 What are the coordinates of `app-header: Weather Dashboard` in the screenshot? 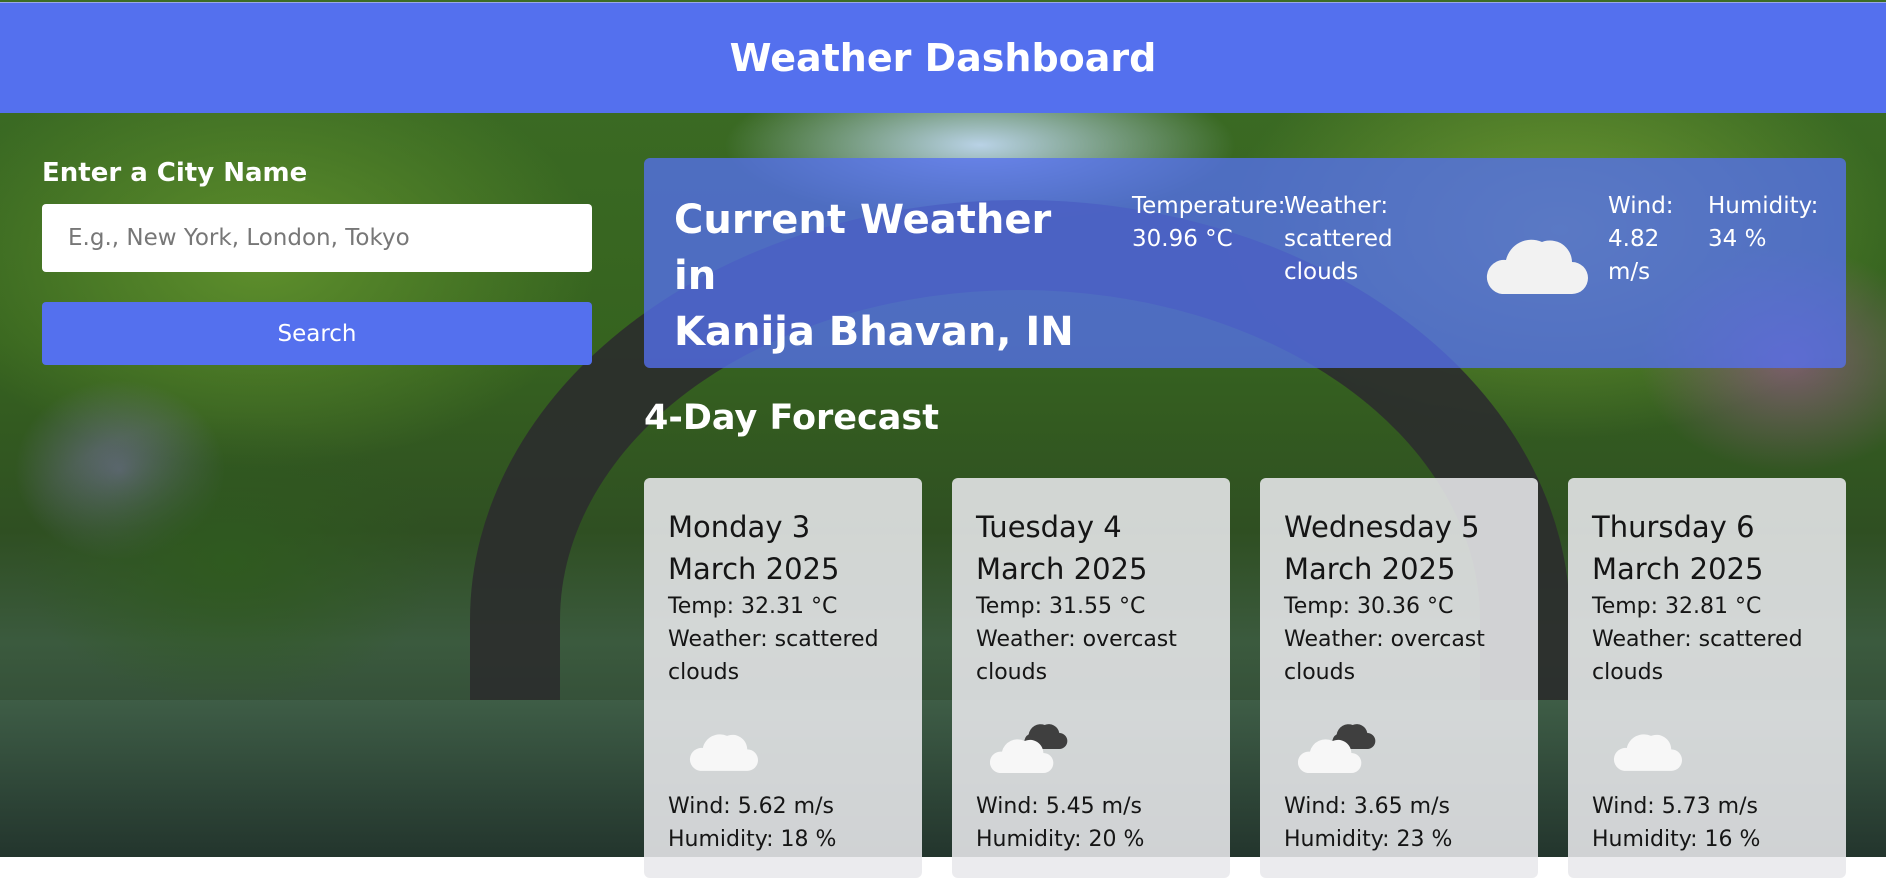 It's located at (943, 57).